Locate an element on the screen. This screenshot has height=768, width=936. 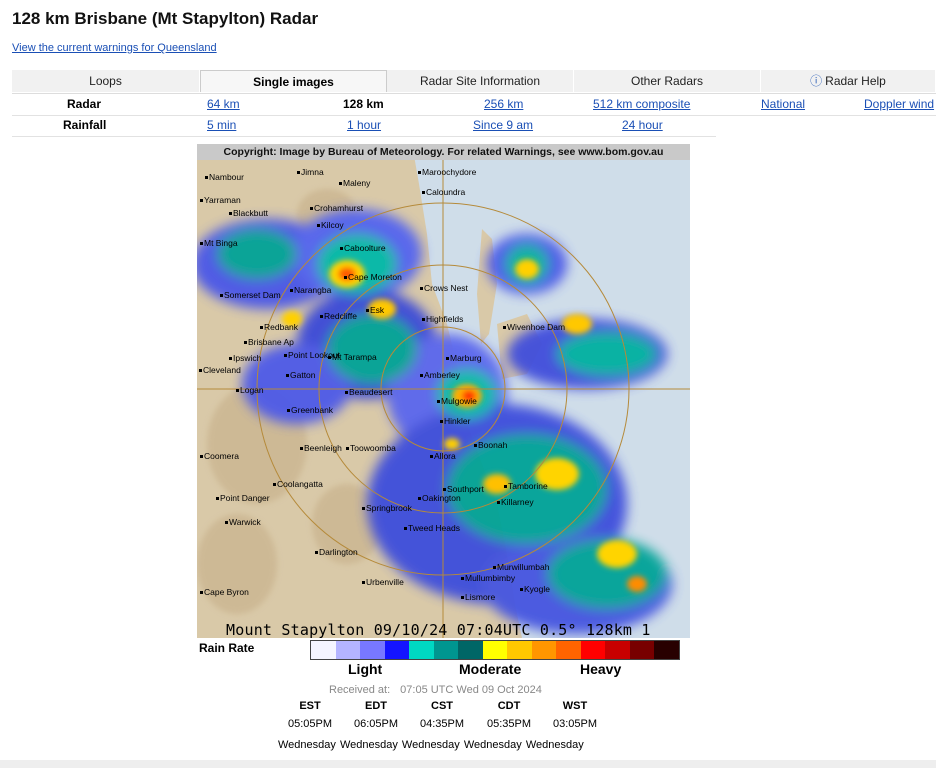
link-5min: 5 min is located at coordinates (221, 125).